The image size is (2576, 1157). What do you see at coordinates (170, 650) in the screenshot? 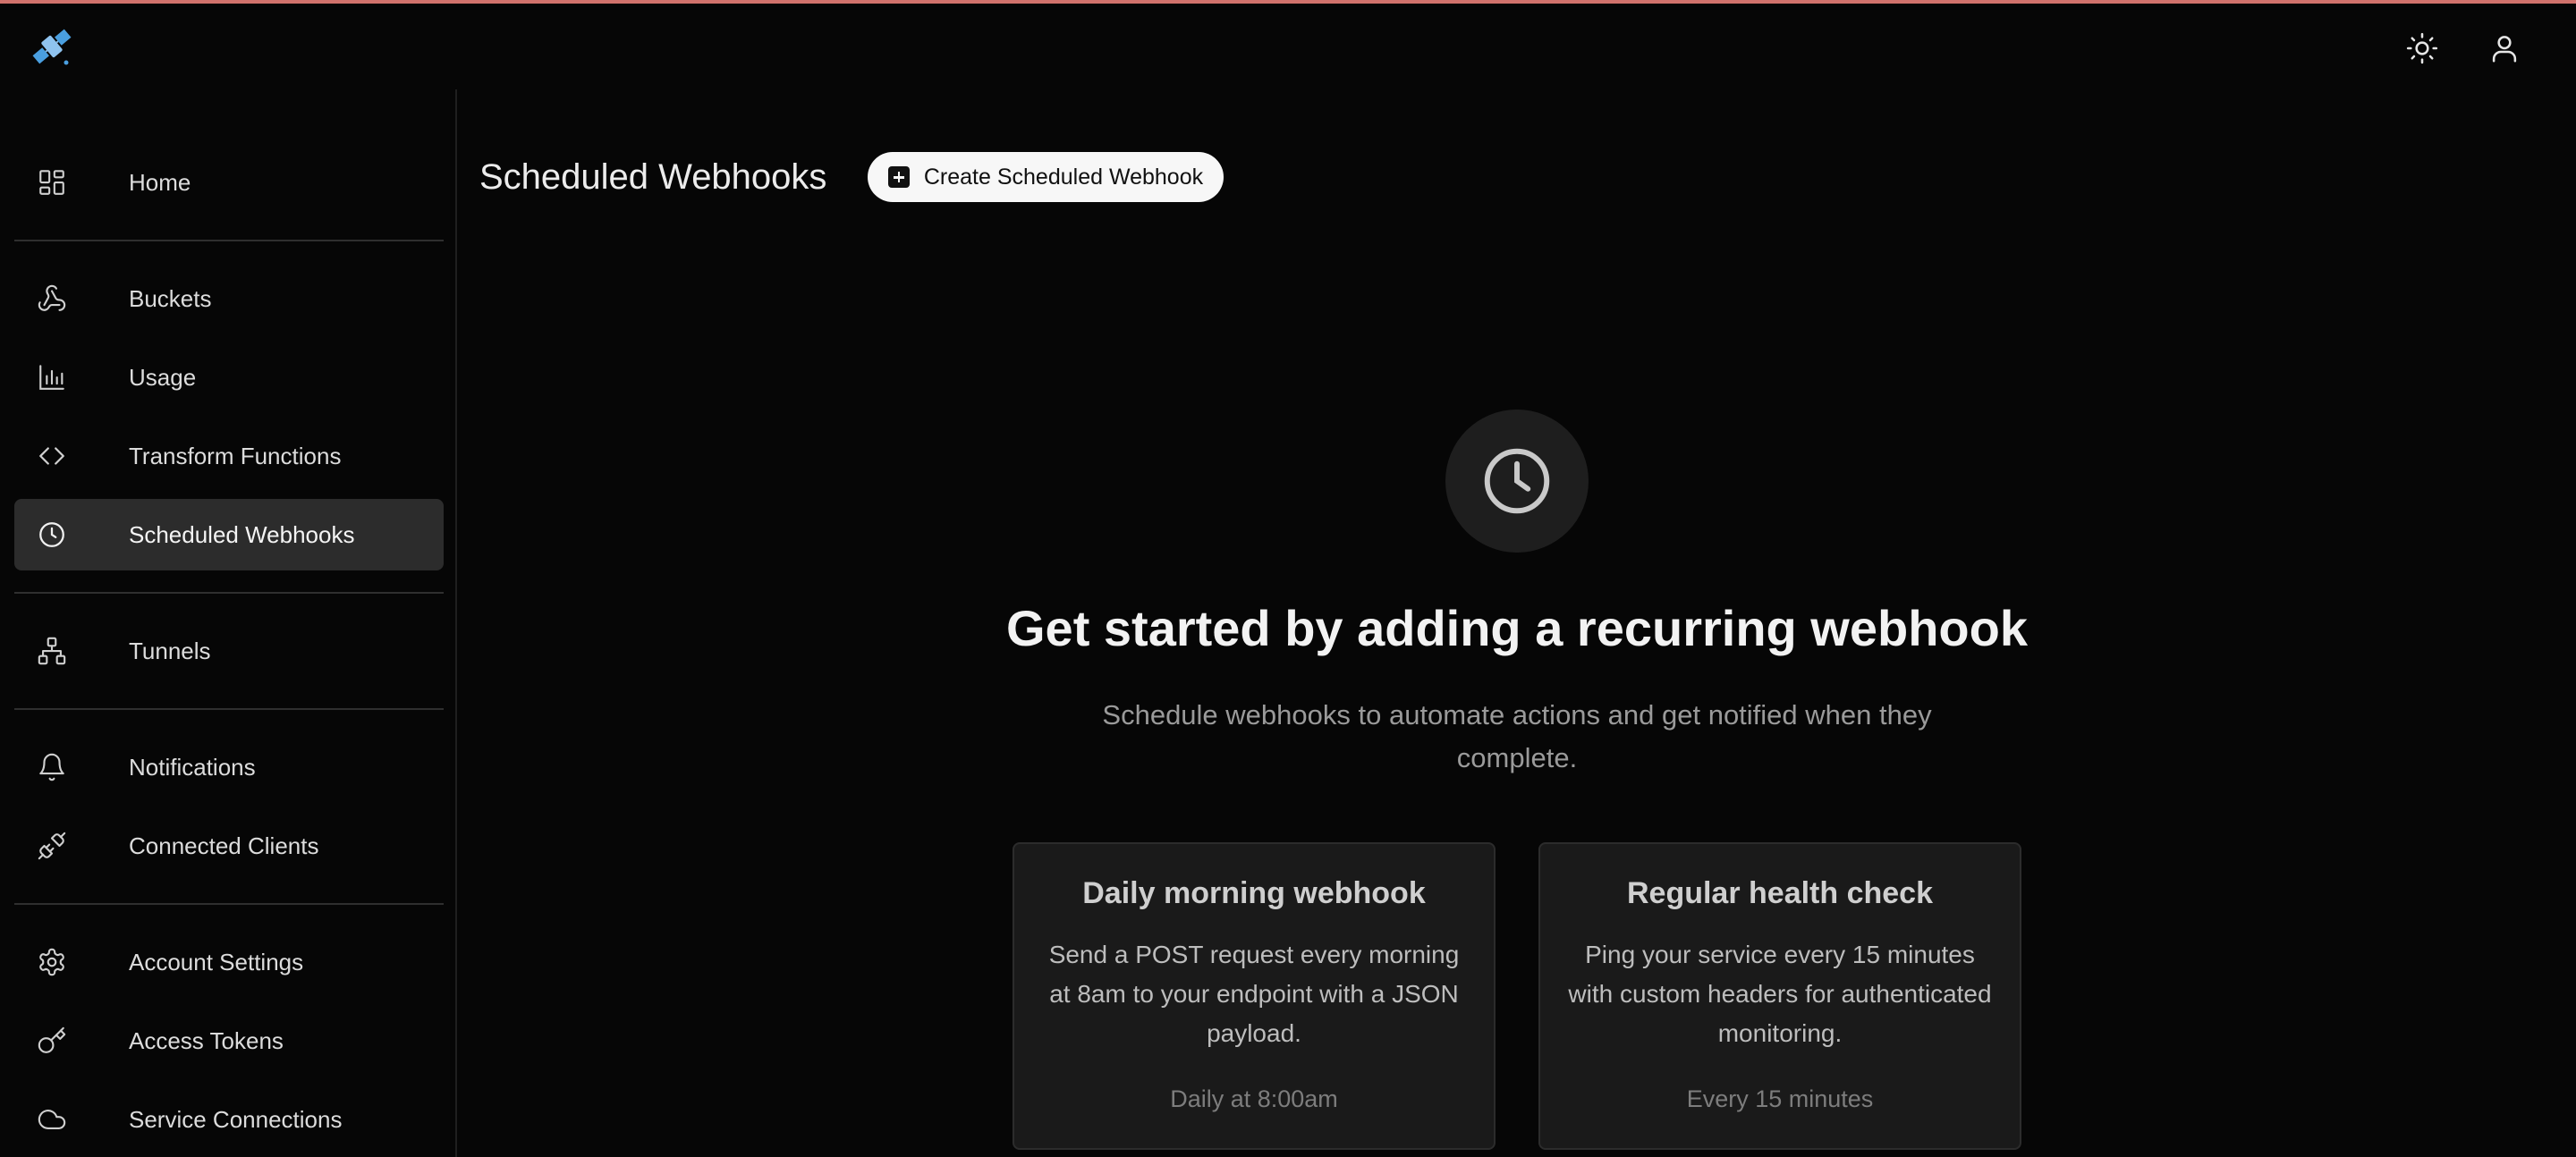
I see `sidebar-item-label: Tunnels` at bounding box center [170, 650].